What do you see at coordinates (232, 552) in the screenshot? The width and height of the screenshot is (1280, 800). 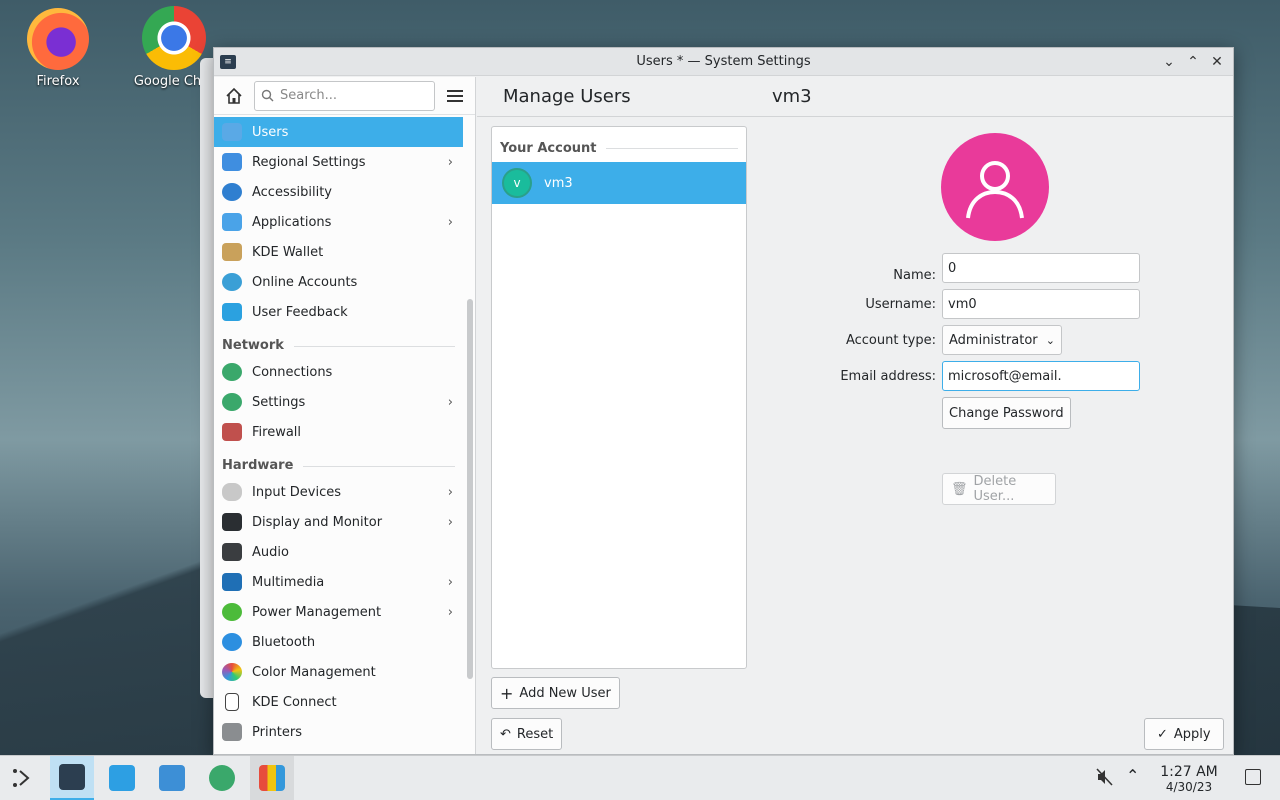 I see `speaker-icon` at bounding box center [232, 552].